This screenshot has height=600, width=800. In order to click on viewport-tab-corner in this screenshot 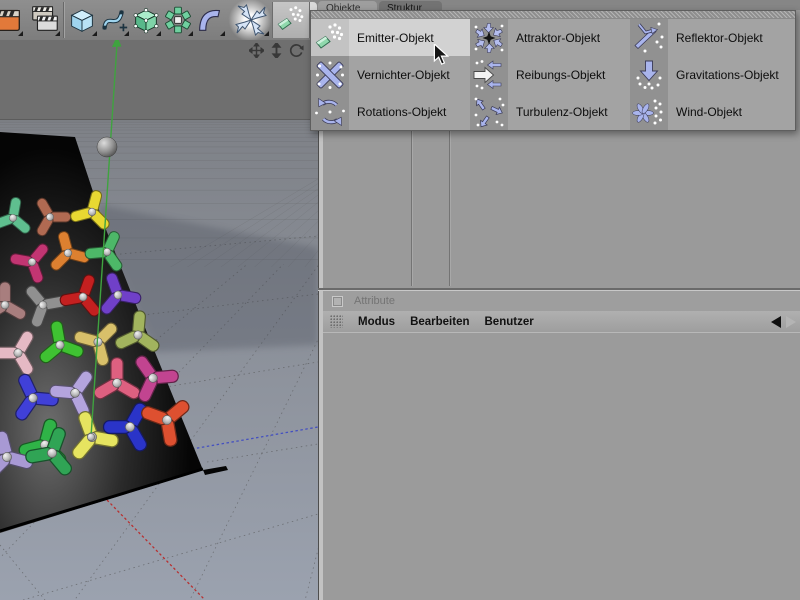, I will do `click(314, 5)`.